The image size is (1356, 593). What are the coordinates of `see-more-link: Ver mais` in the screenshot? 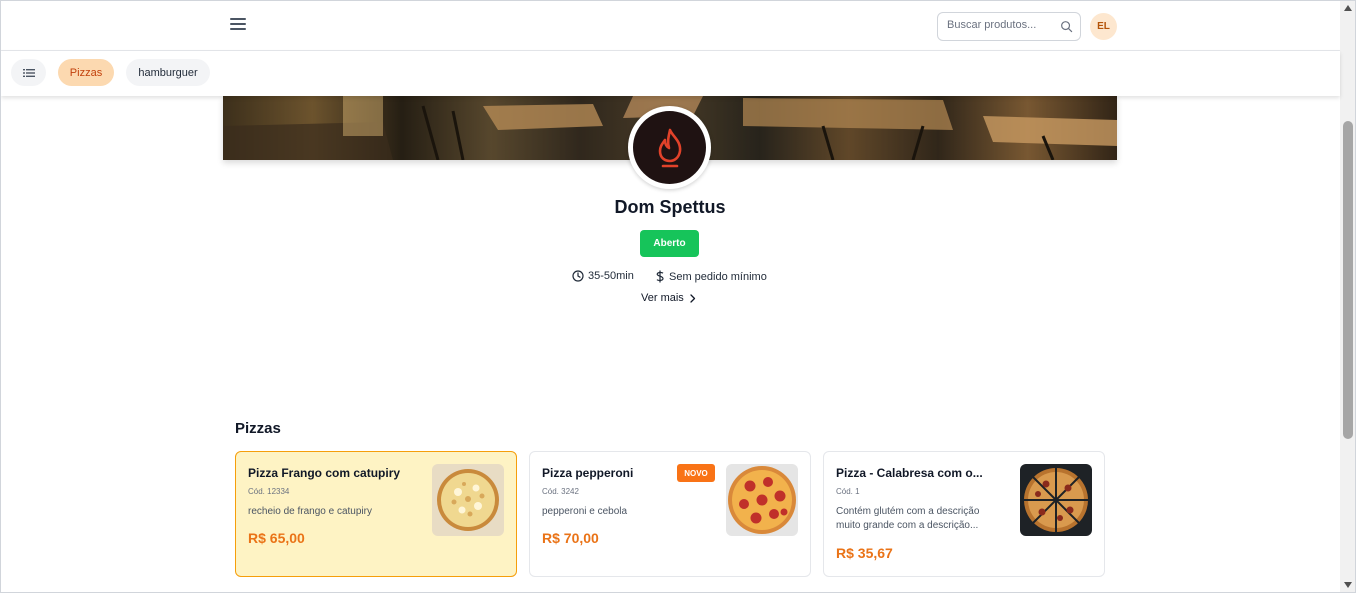 It's located at (668, 298).